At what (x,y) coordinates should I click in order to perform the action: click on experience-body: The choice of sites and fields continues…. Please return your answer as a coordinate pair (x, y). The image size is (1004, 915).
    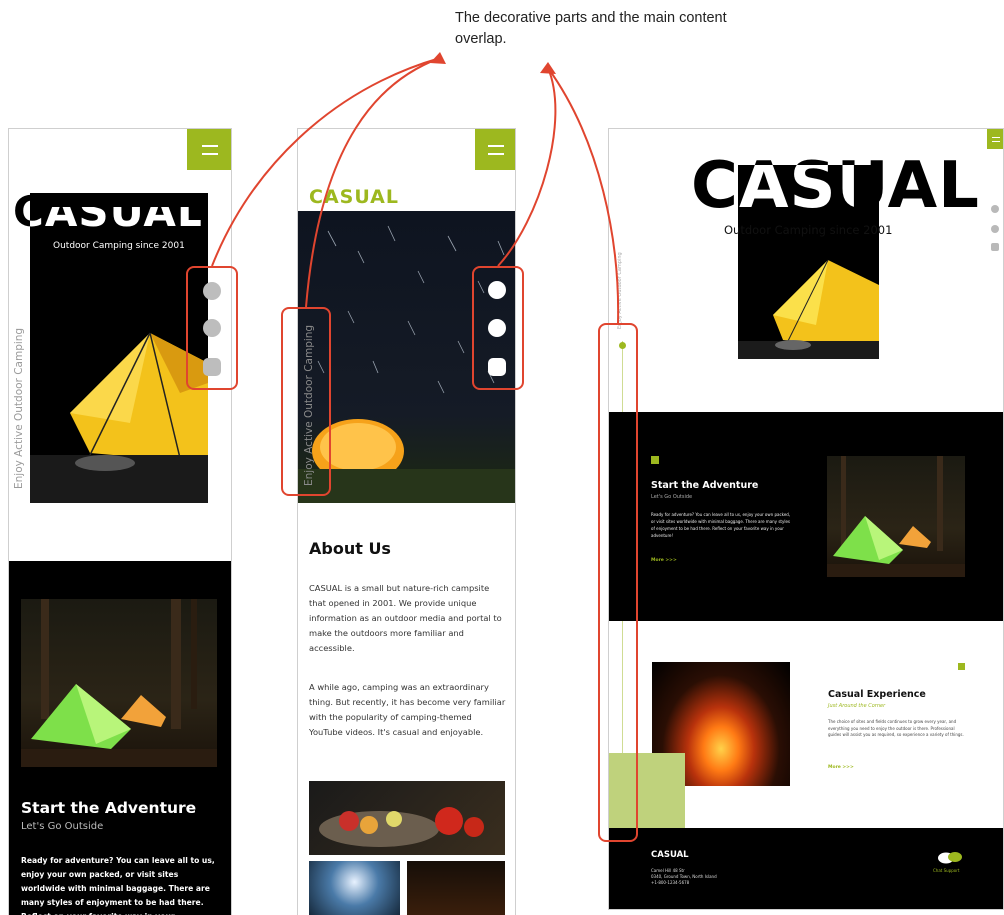
    Looking at the image, I should click on (896, 728).